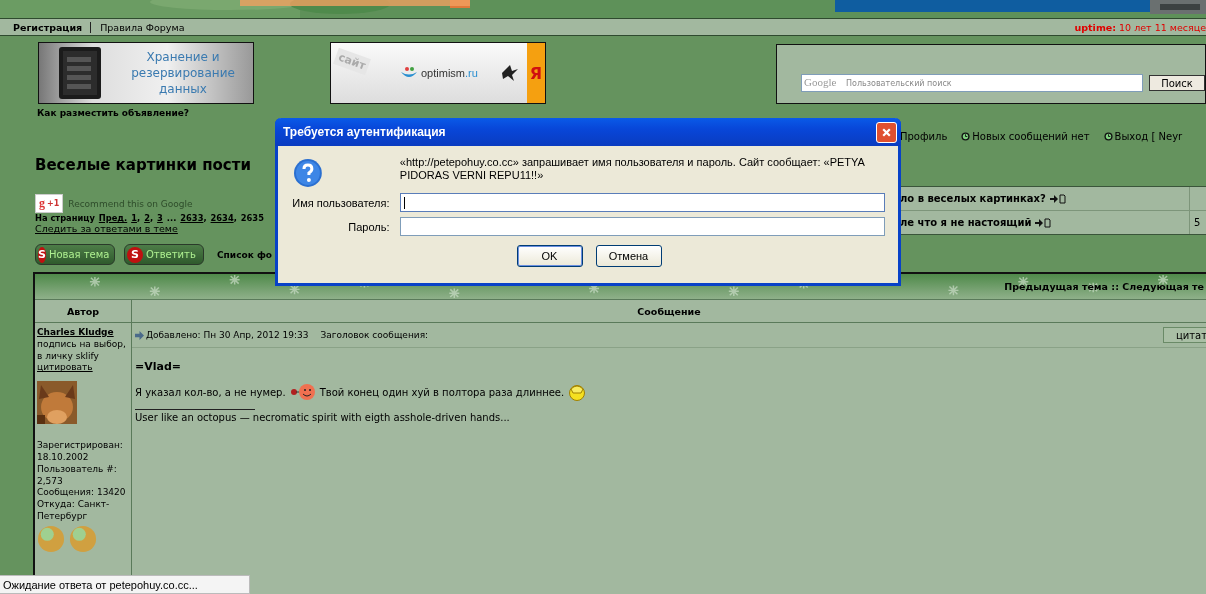  Describe the element at coordinates (244, 254) in the screenshot. I see `forum-list-link: Список фо` at that location.